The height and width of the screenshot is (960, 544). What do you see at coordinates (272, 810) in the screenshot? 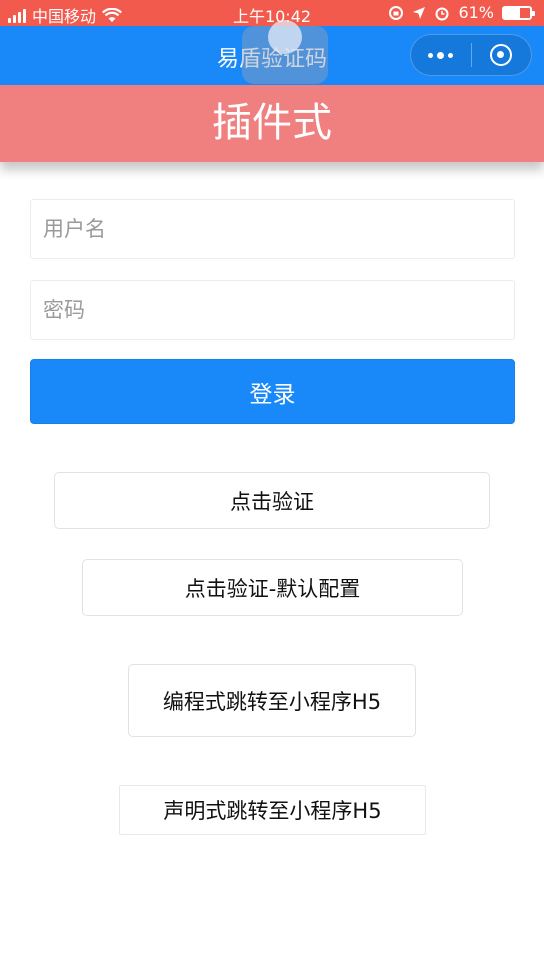
I see `declarative-jump-button: 声明式跳转至小程序H5` at bounding box center [272, 810].